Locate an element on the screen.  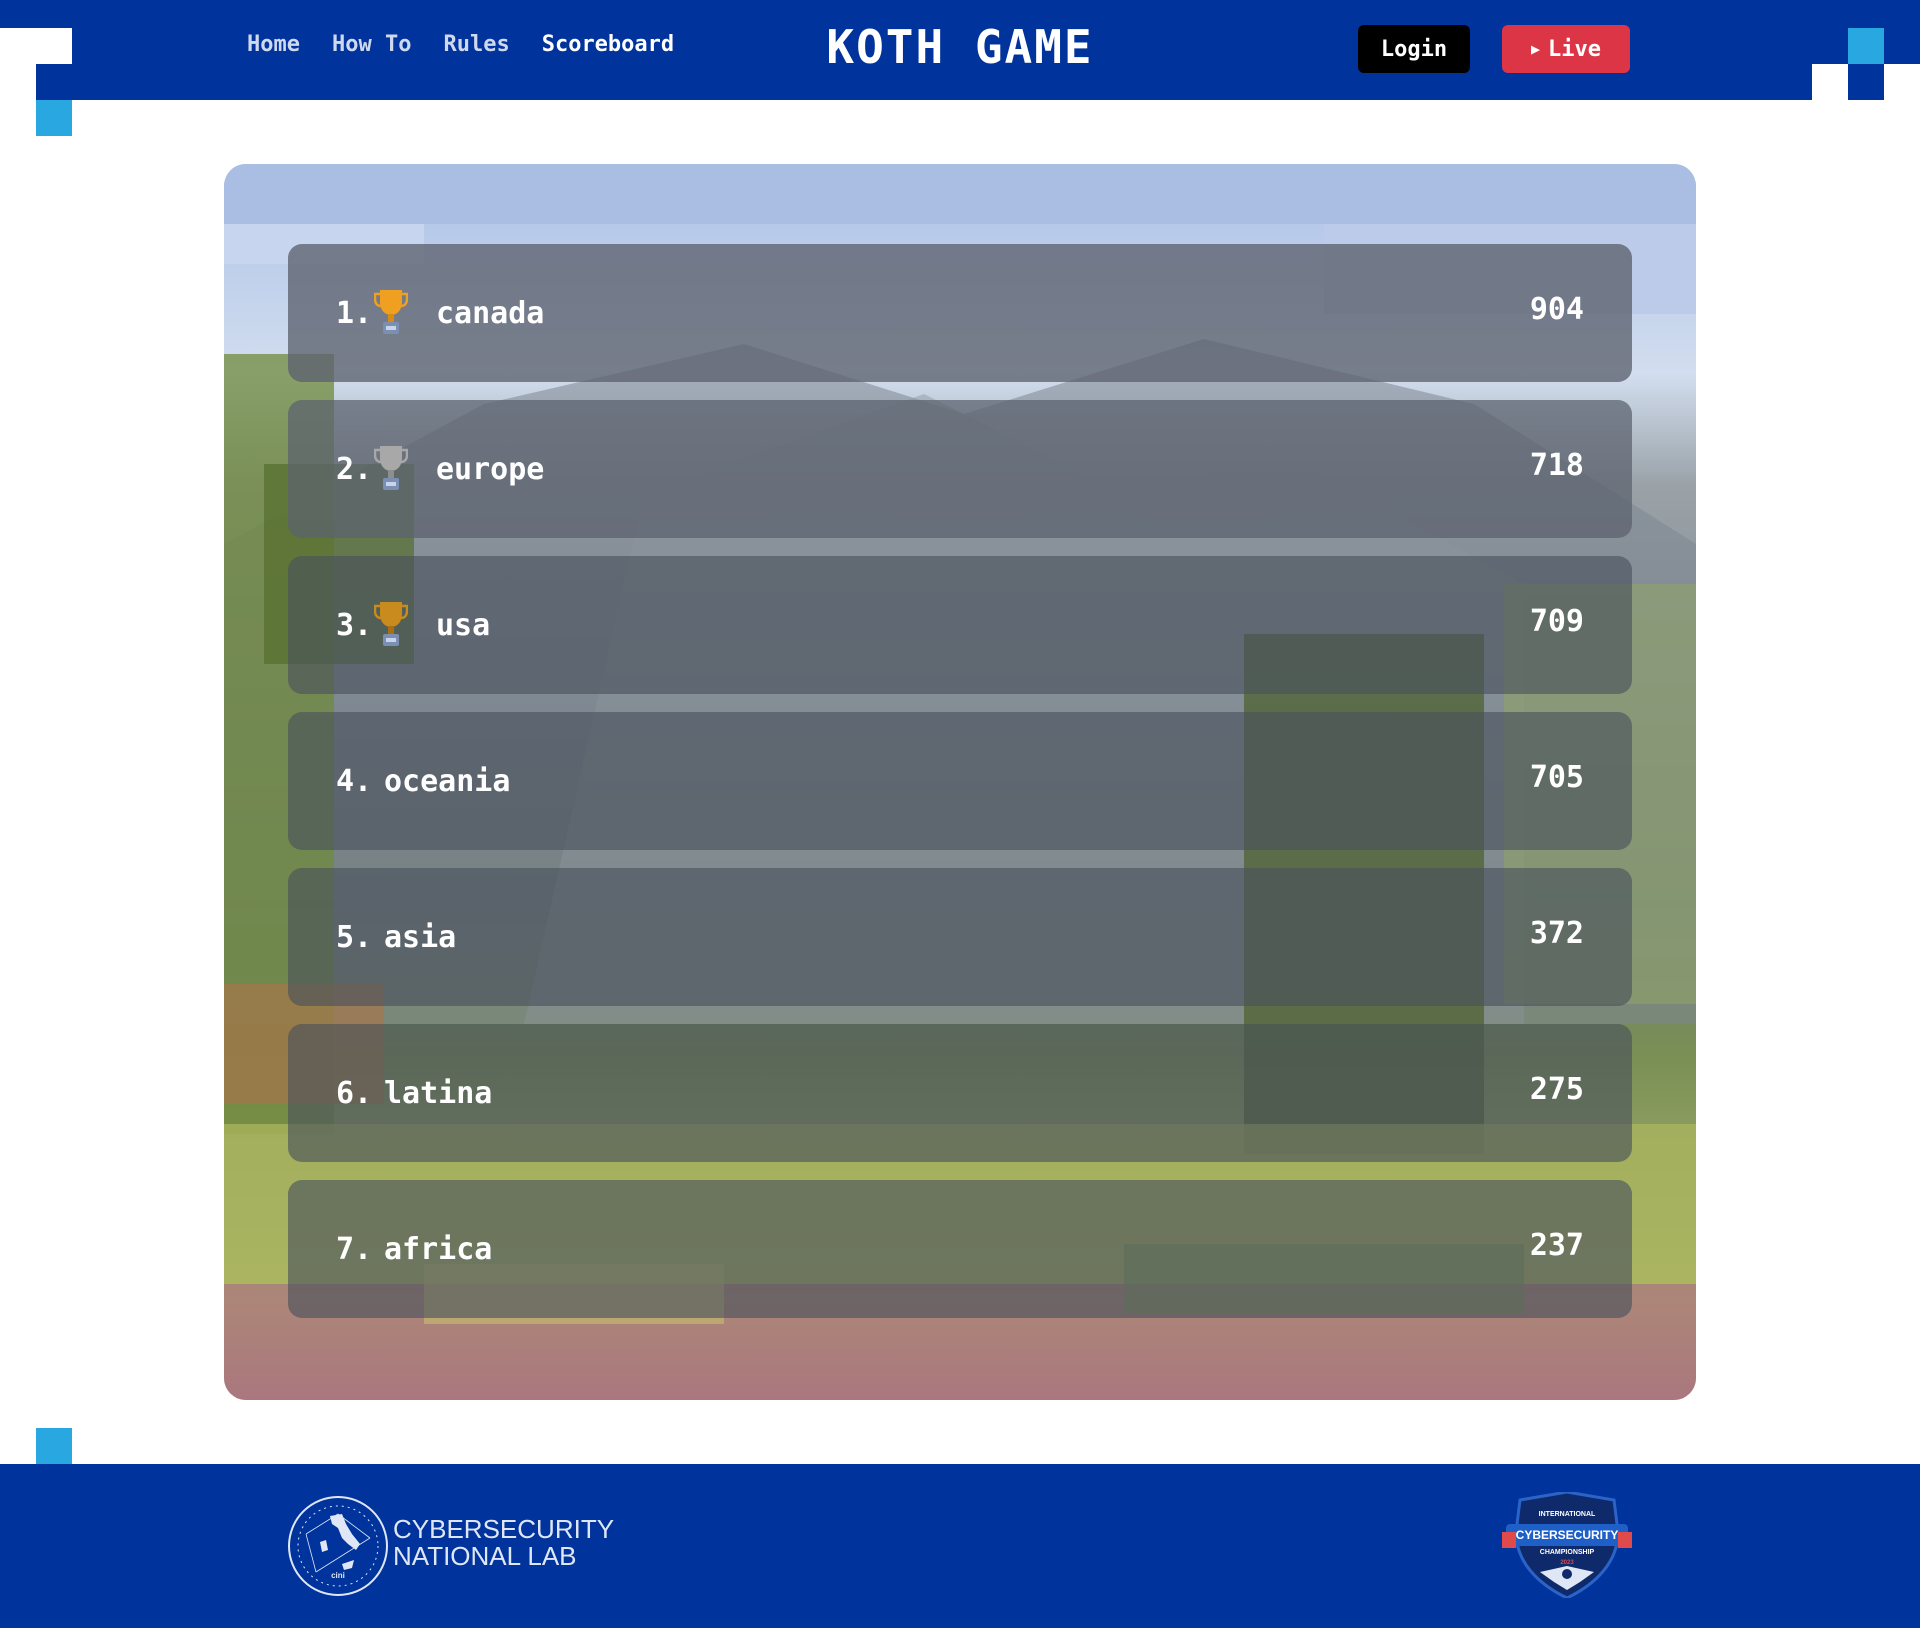
rank-number: 7. is located at coordinates (354, 1249).